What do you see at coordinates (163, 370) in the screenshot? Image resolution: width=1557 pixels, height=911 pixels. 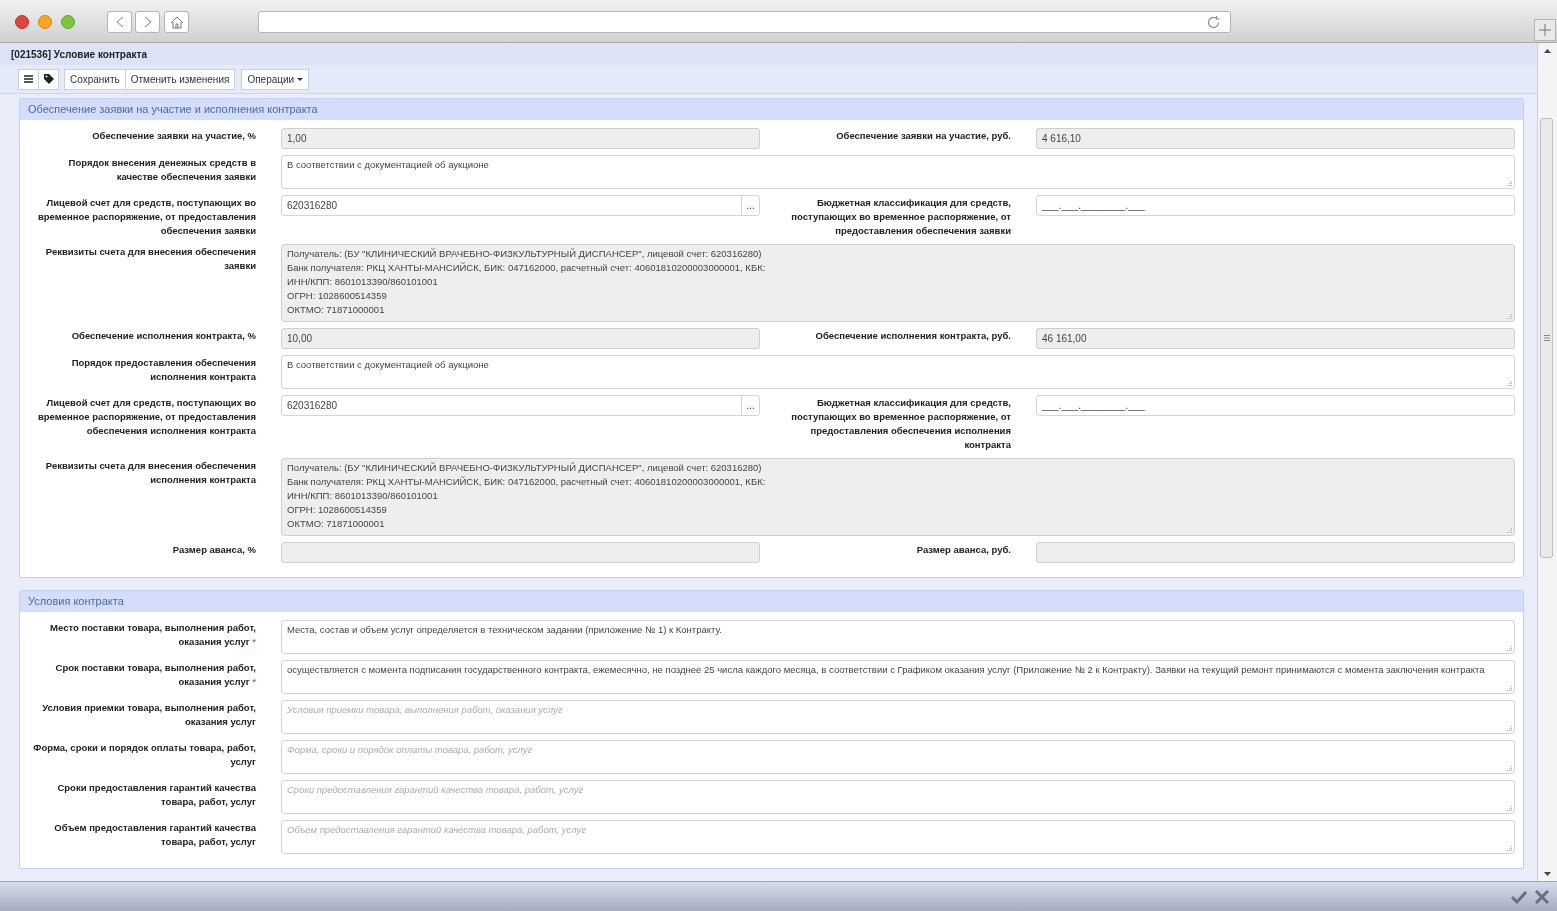 I see `field-label: Порядок предоставления обеспечения исполнения контракта` at bounding box center [163, 370].